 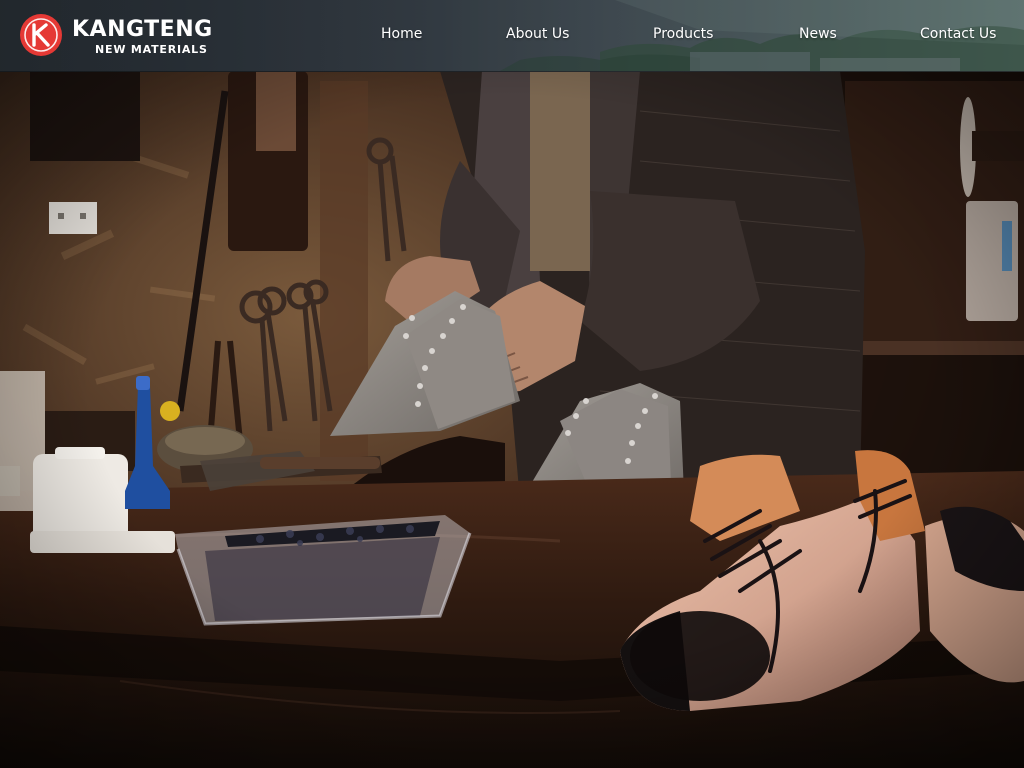 What do you see at coordinates (151, 49) in the screenshot?
I see `brand-subtitle: NEW MATERIALS` at bounding box center [151, 49].